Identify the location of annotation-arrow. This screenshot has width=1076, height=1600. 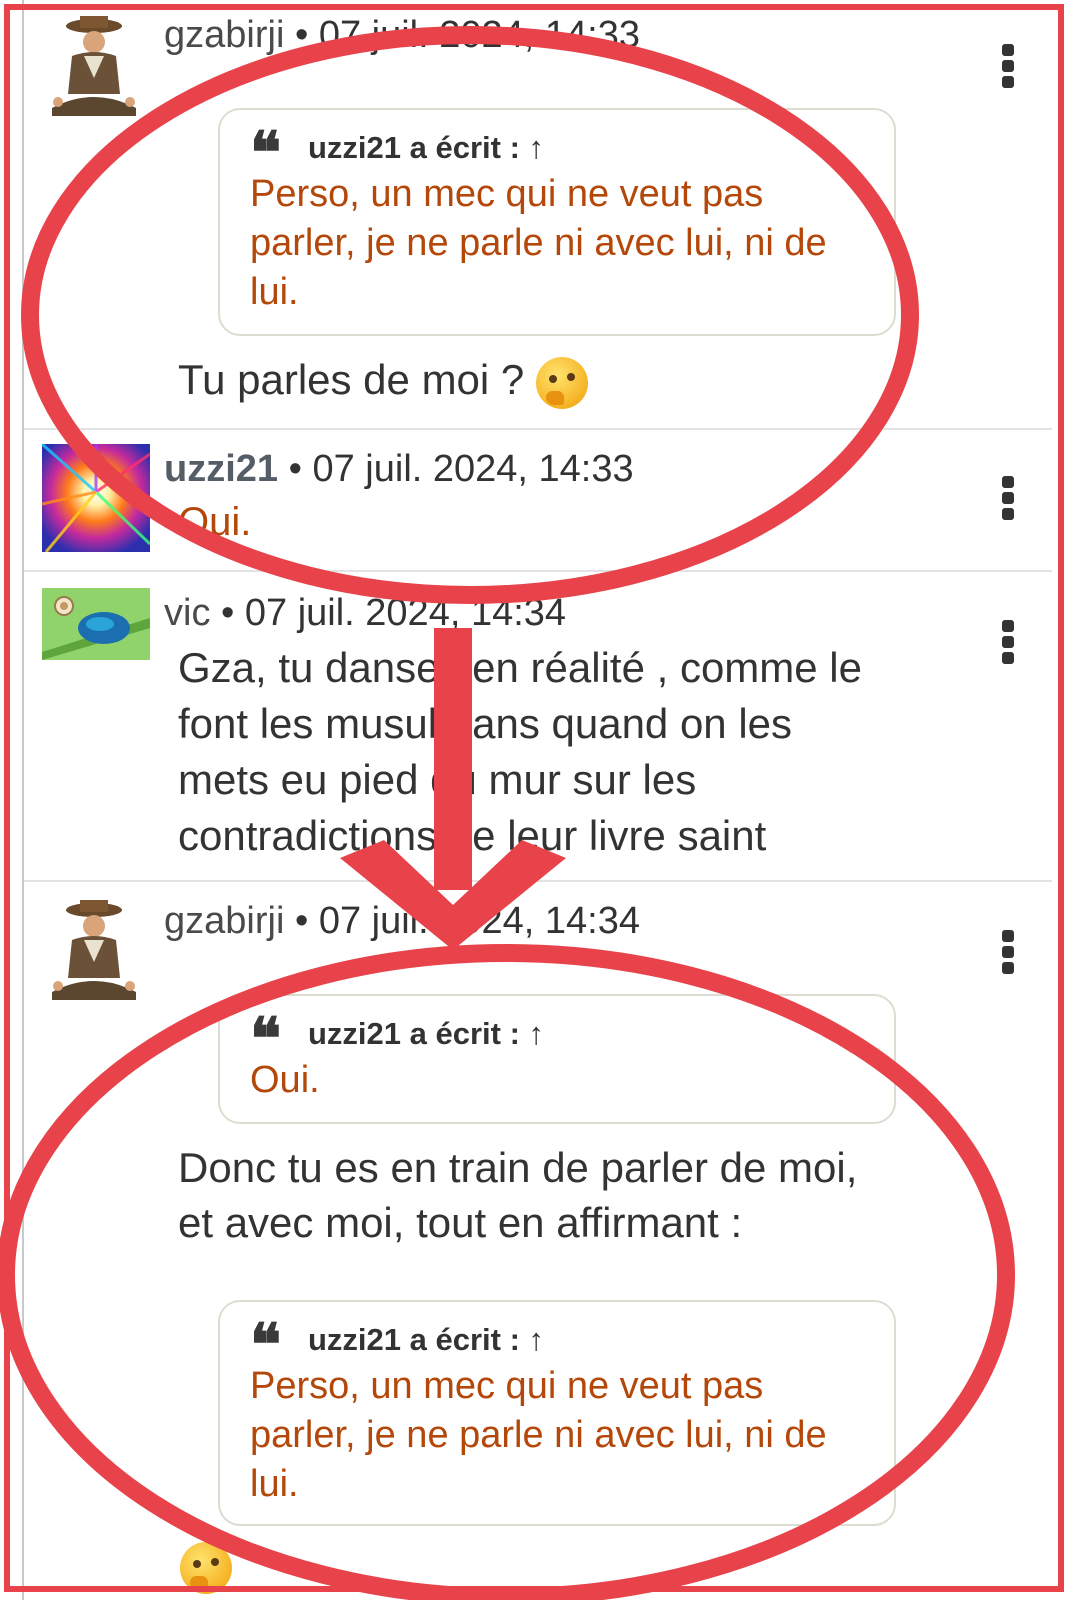
(453, 789).